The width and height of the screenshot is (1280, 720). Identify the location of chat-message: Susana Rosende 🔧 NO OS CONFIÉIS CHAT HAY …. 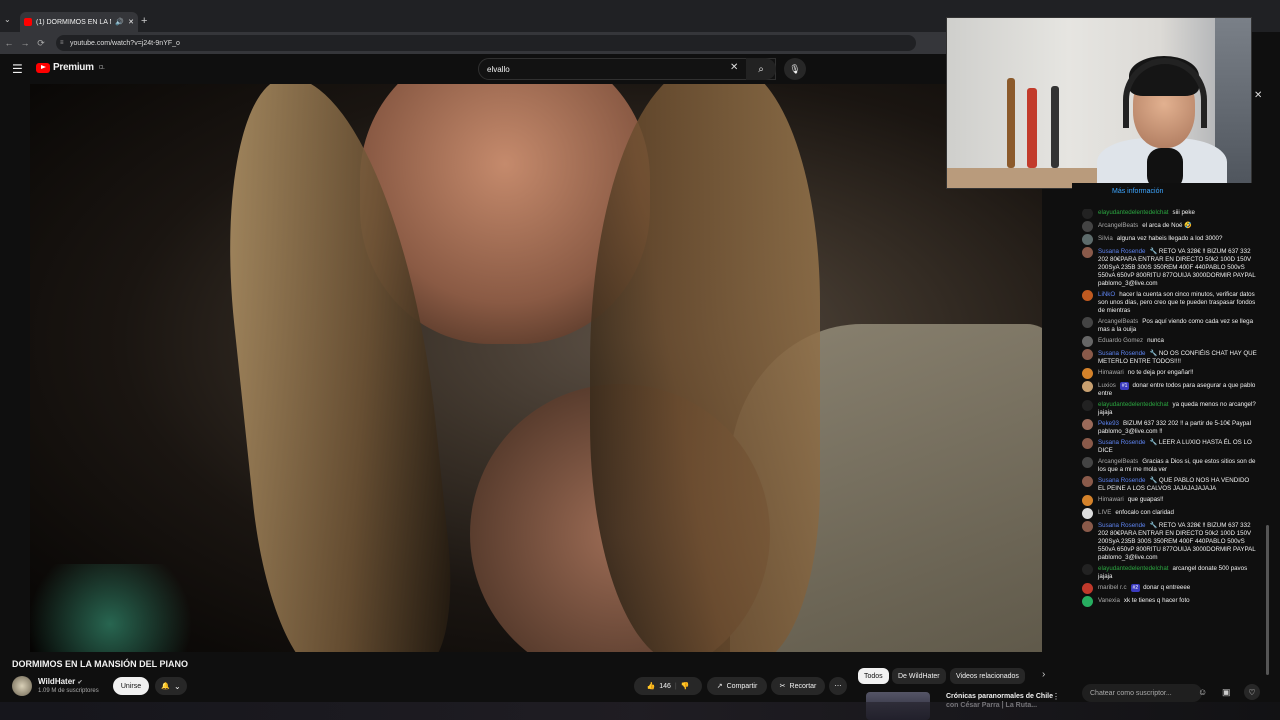
(1170, 357).